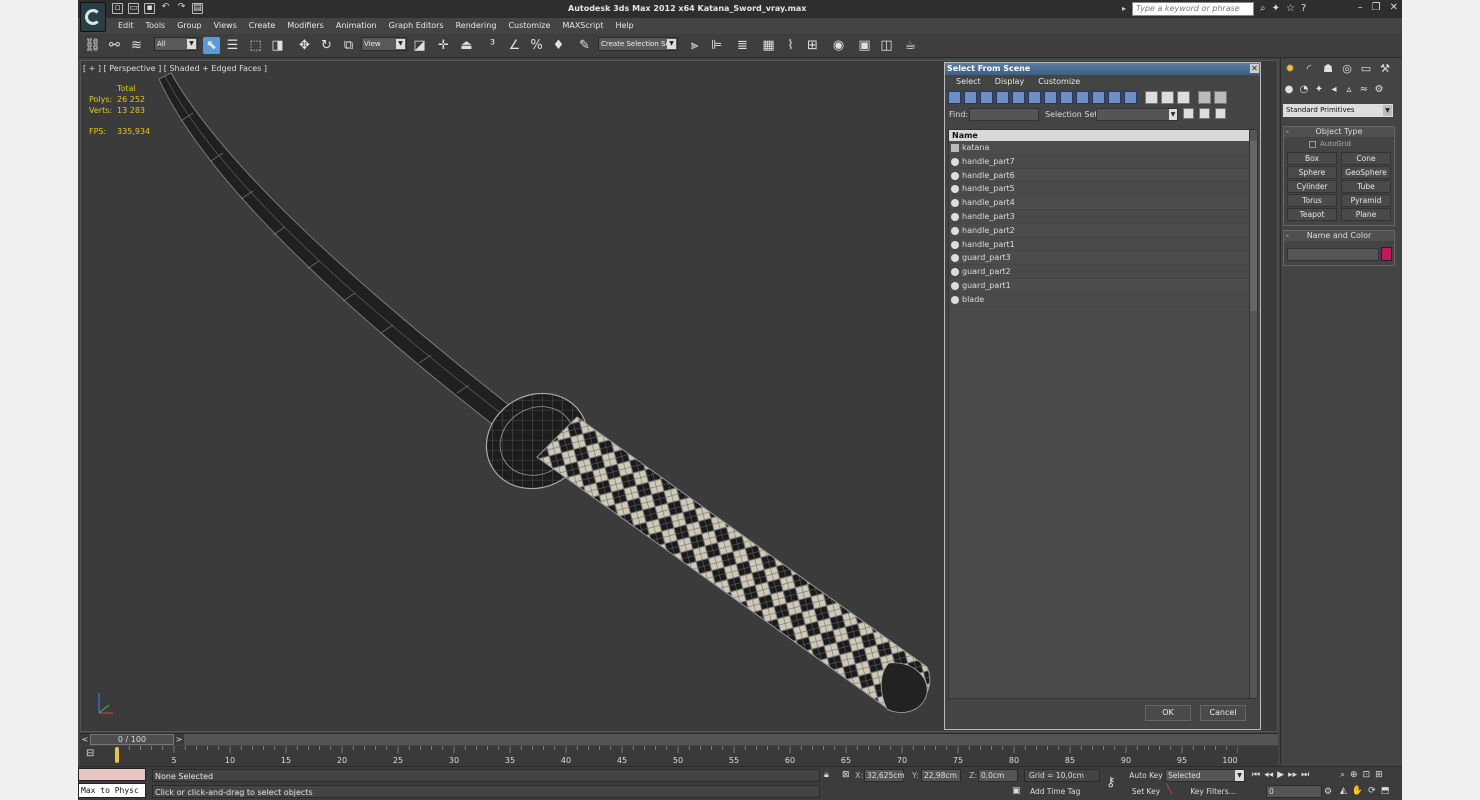  Describe the element at coordinates (1004, 114) in the screenshot. I see `find-input` at that location.